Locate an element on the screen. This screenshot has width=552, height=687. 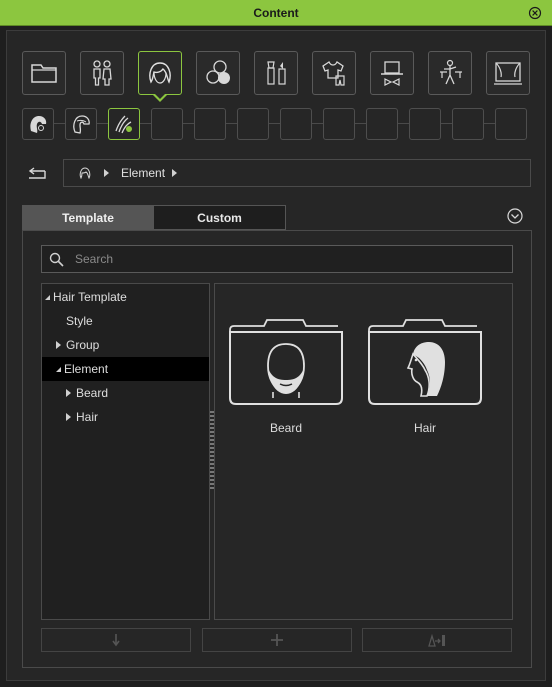
folder-icon is located at coordinates (44, 73).